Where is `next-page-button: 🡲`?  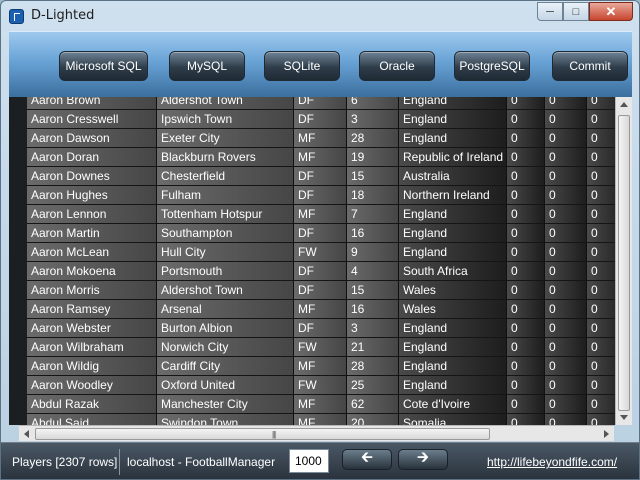
next-page-button: 🡲 is located at coordinates (423, 459).